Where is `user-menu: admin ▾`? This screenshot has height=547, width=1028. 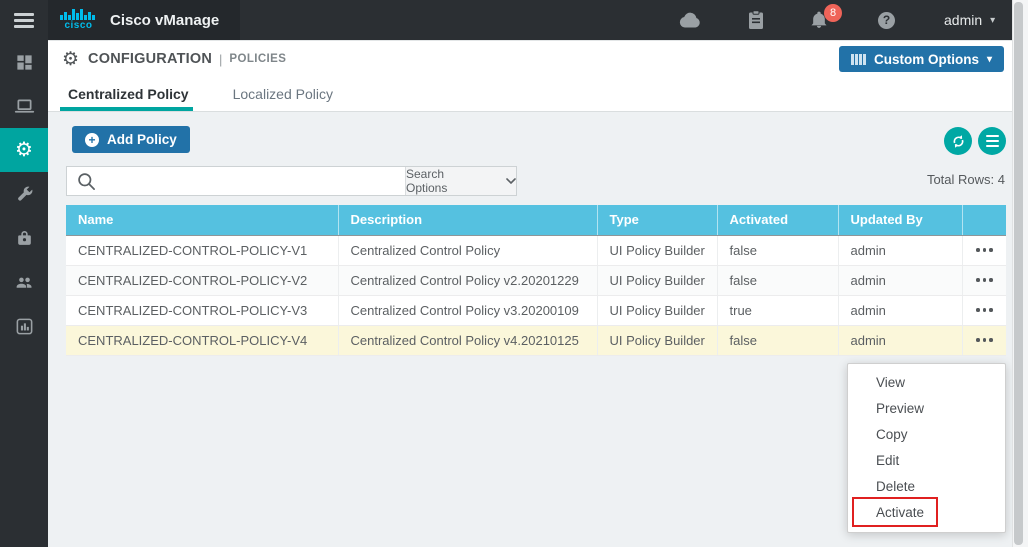
user-menu: admin ▾ is located at coordinates (969, 20).